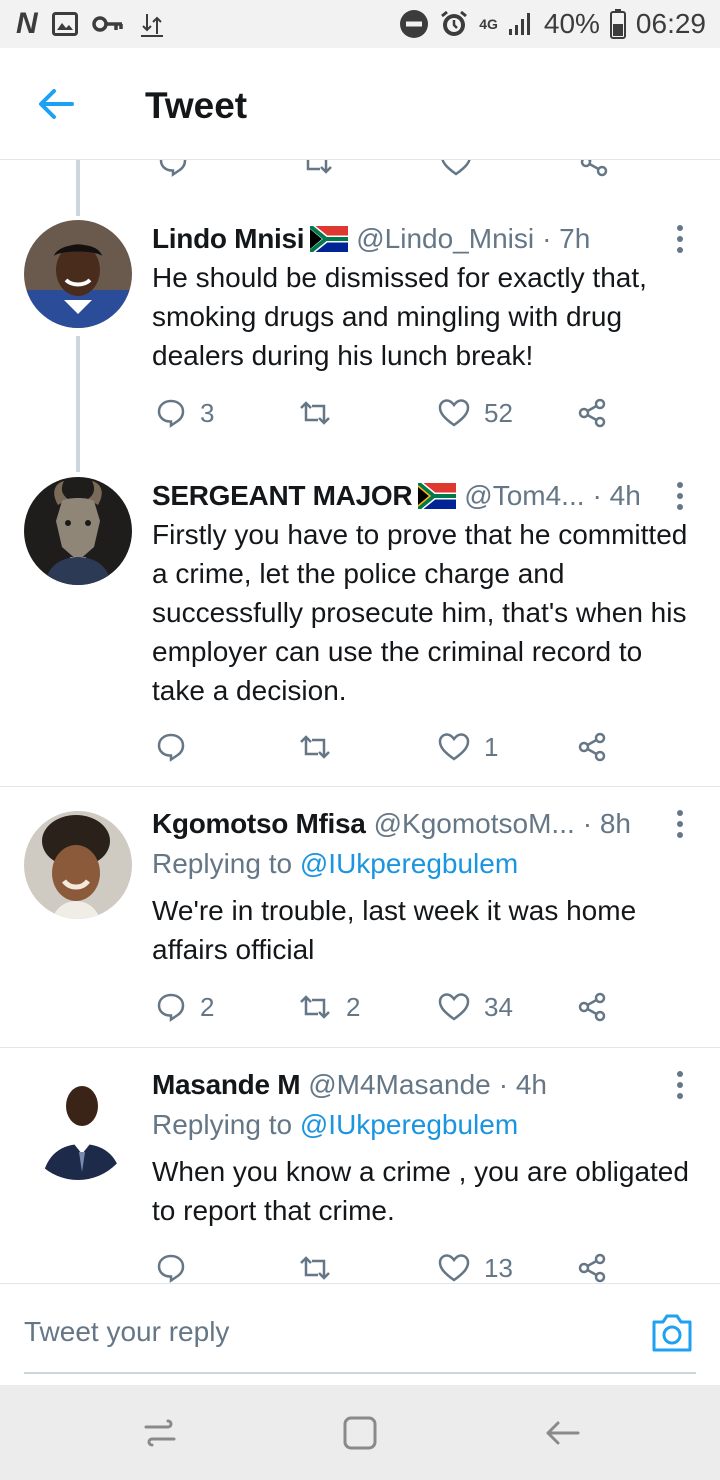 The image size is (720, 1480). I want to click on download-upload-icon, so click(151, 25).